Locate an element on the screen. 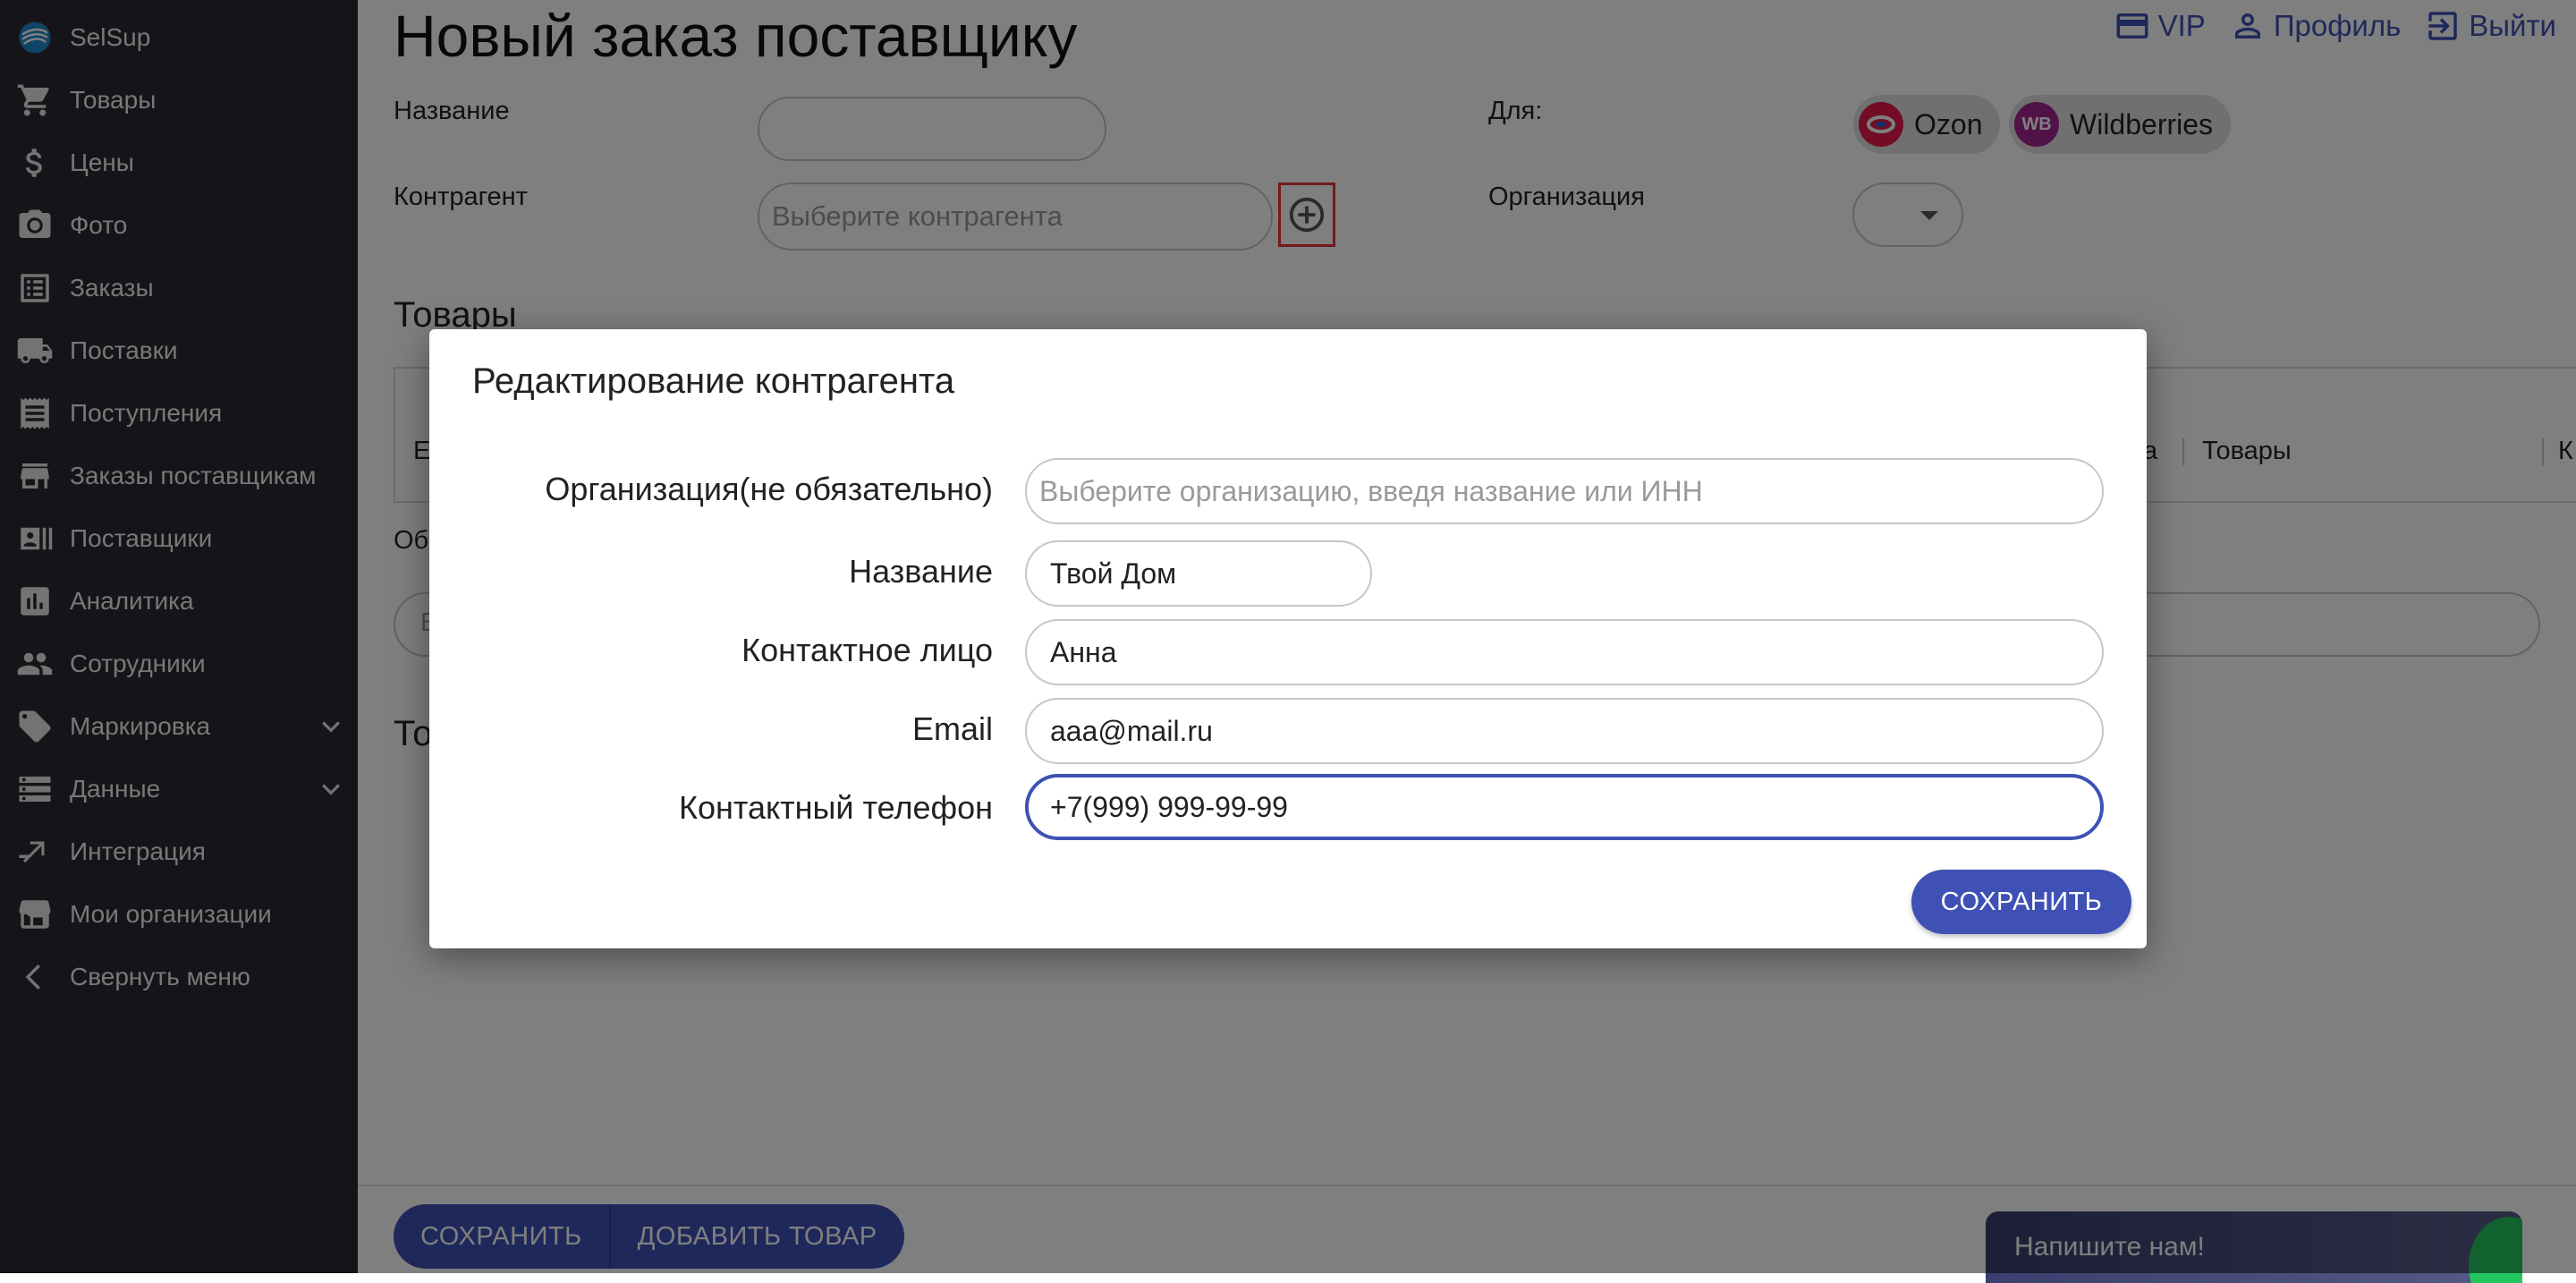 Image resolution: width=2576 pixels, height=1283 pixels. dialog-title: Редактирование контрагента is located at coordinates (713, 381).